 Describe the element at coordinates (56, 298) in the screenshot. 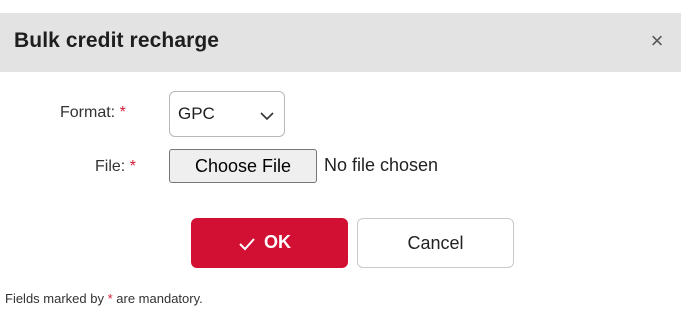

I see `footnote-text-before: Fields marked by` at that location.